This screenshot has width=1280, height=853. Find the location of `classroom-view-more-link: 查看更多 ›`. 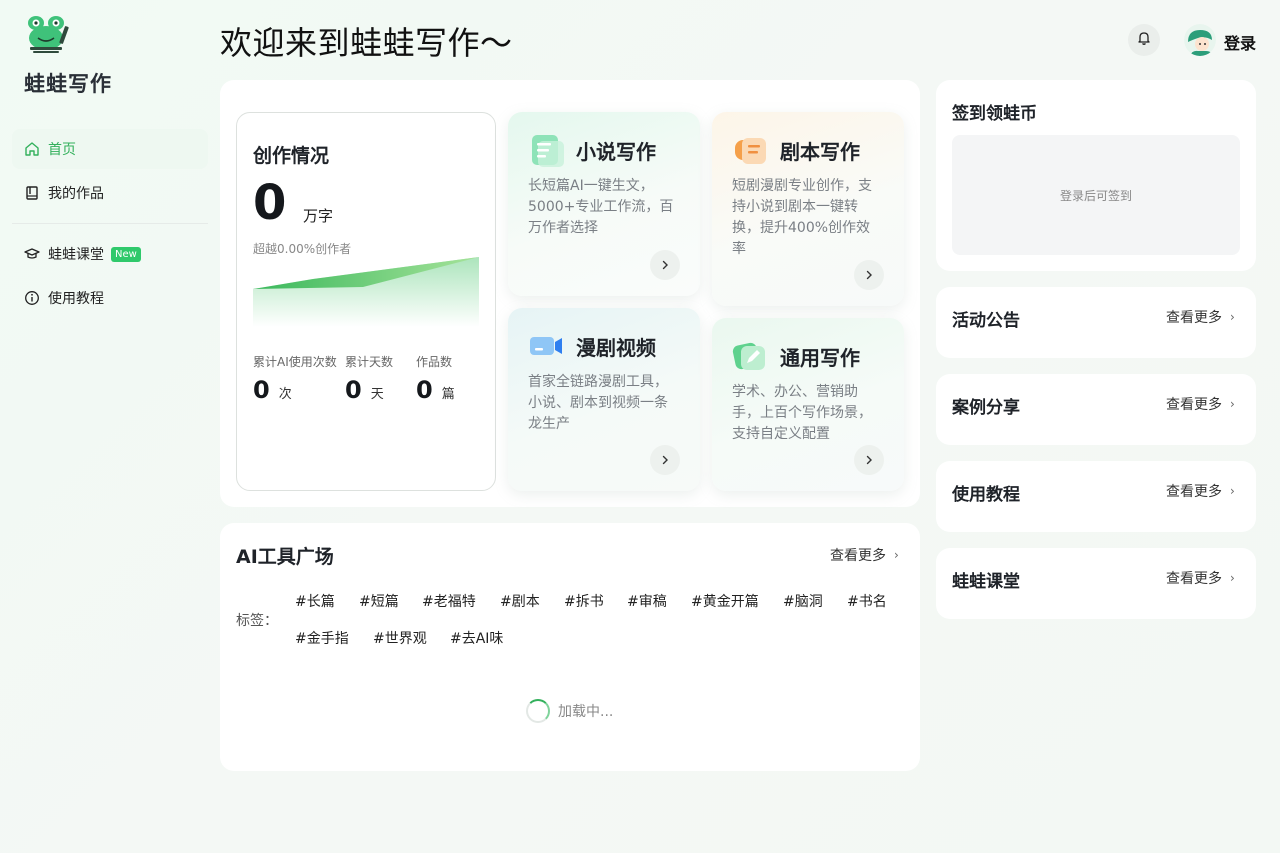

classroom-view-more-link: 查看更多 › is located at coordinates (1200, 578).